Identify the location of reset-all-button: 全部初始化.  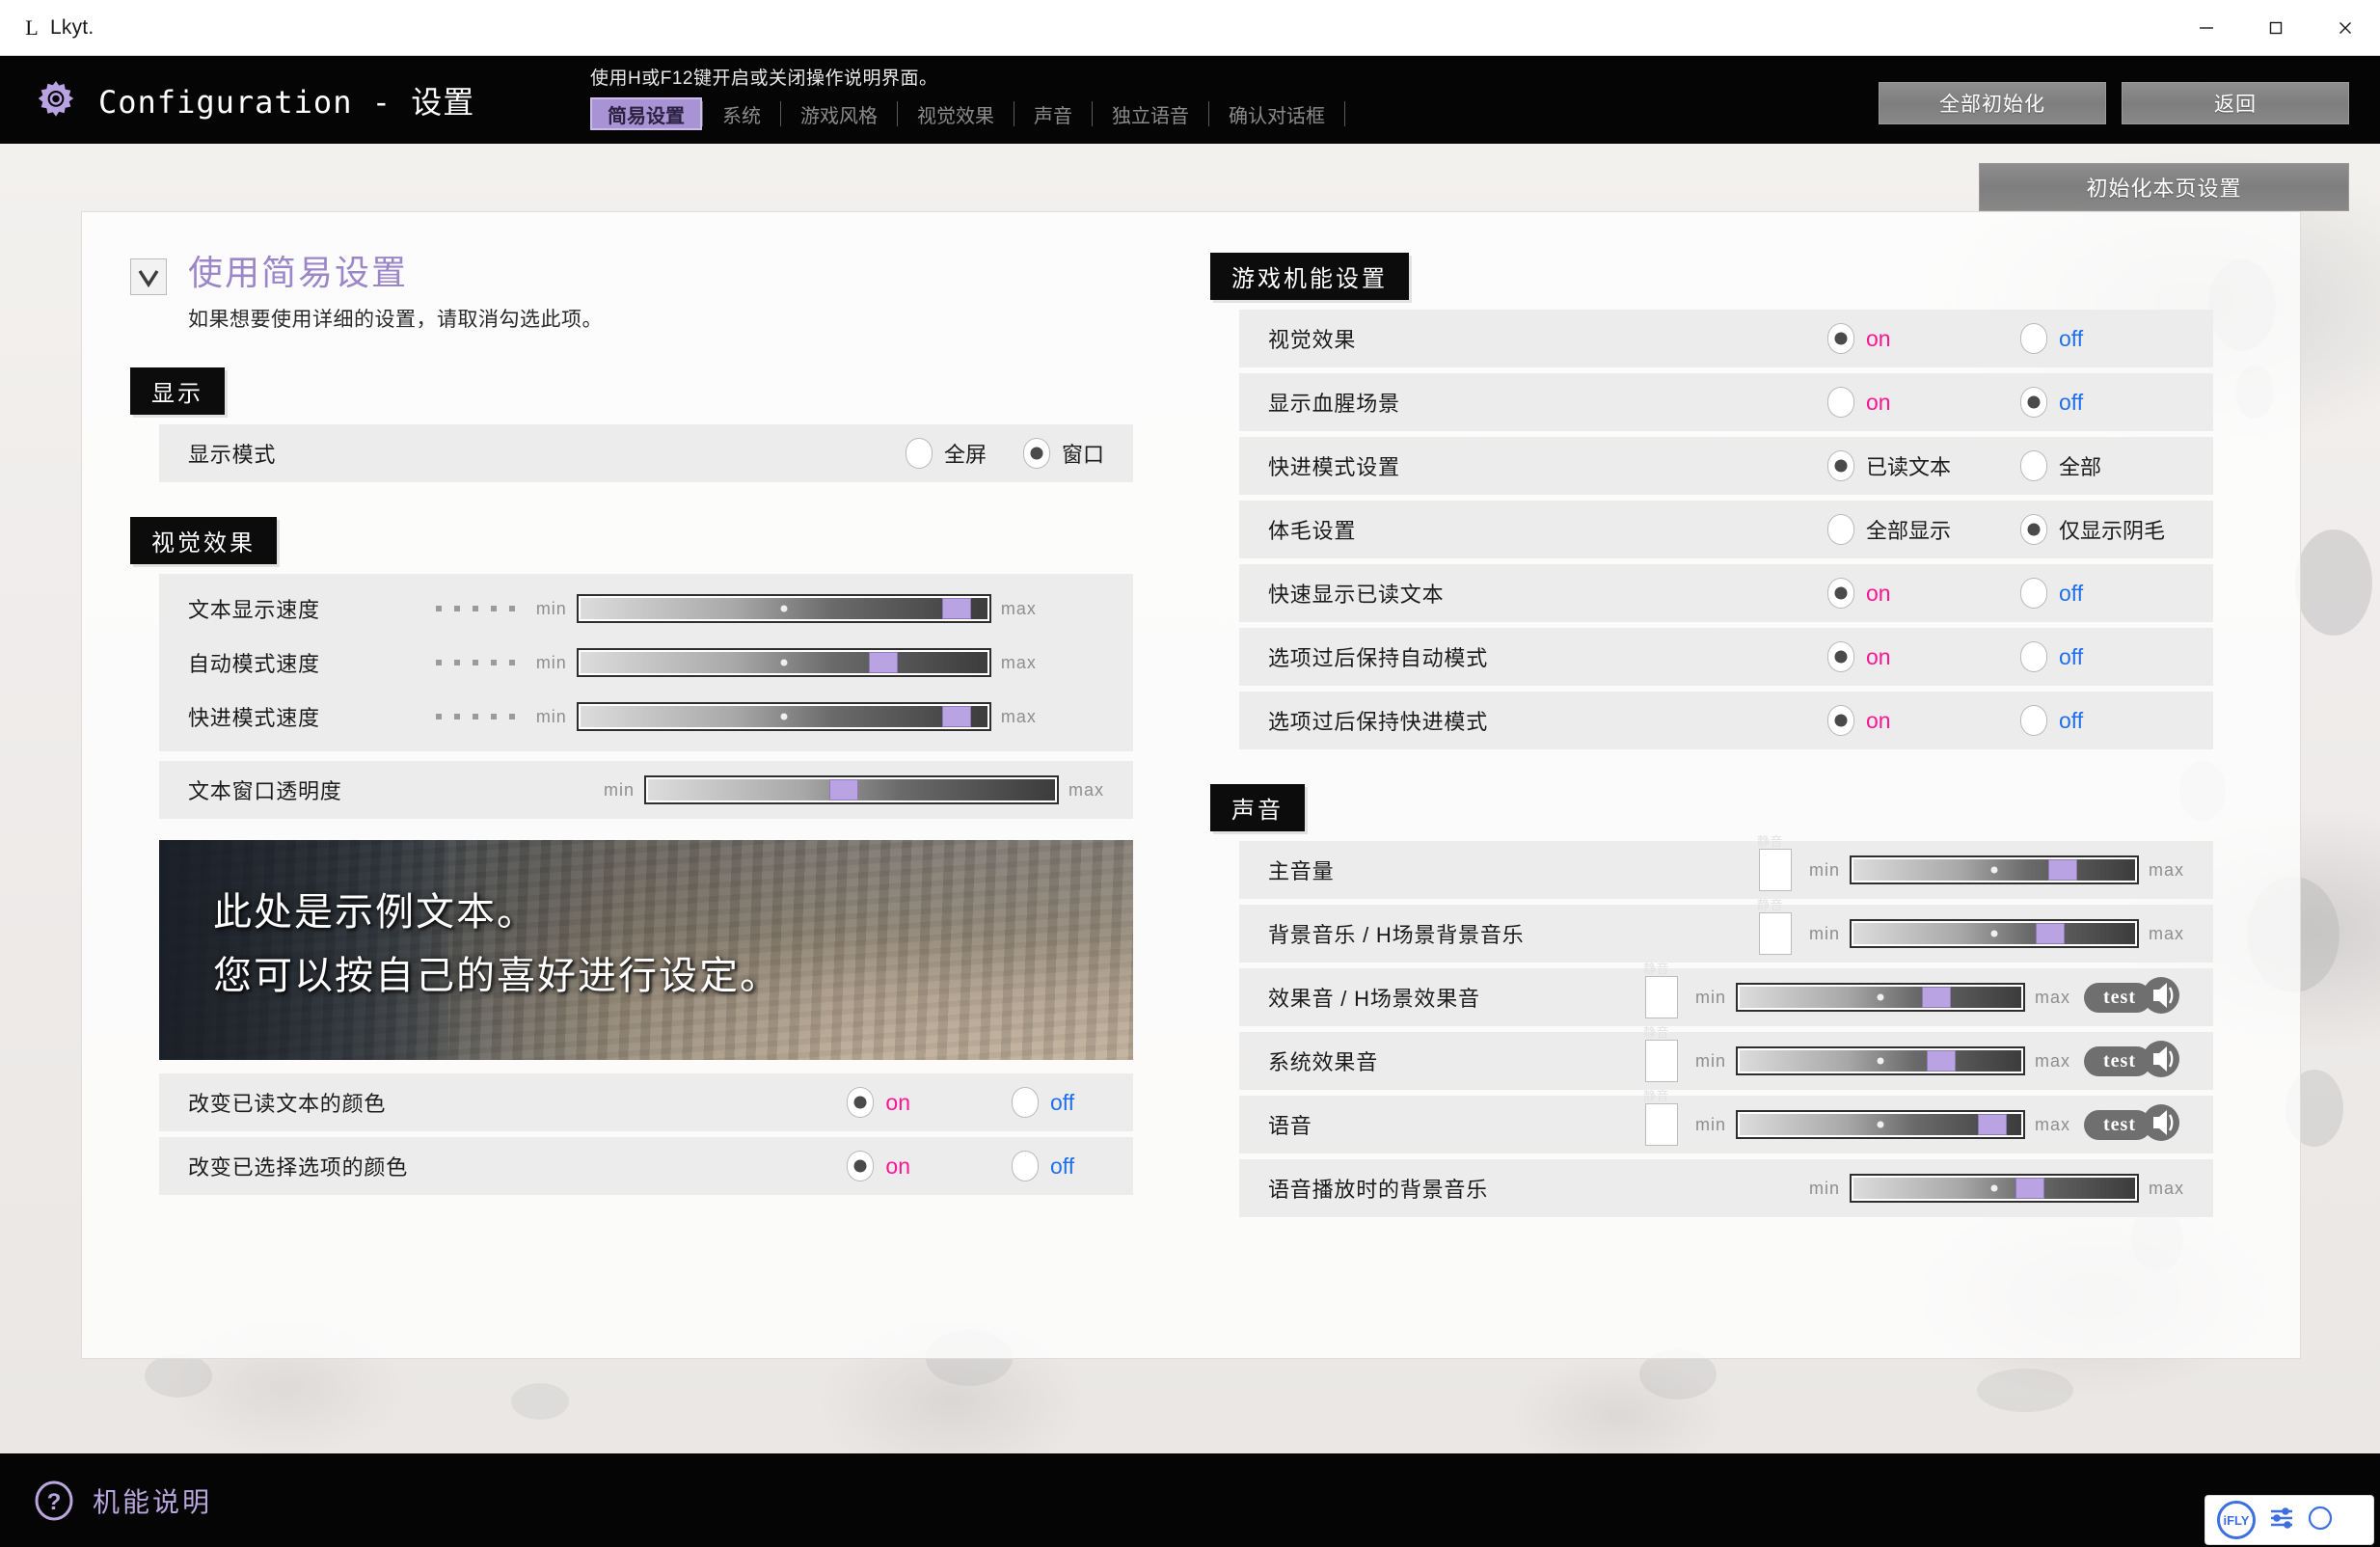
(1993, 103).